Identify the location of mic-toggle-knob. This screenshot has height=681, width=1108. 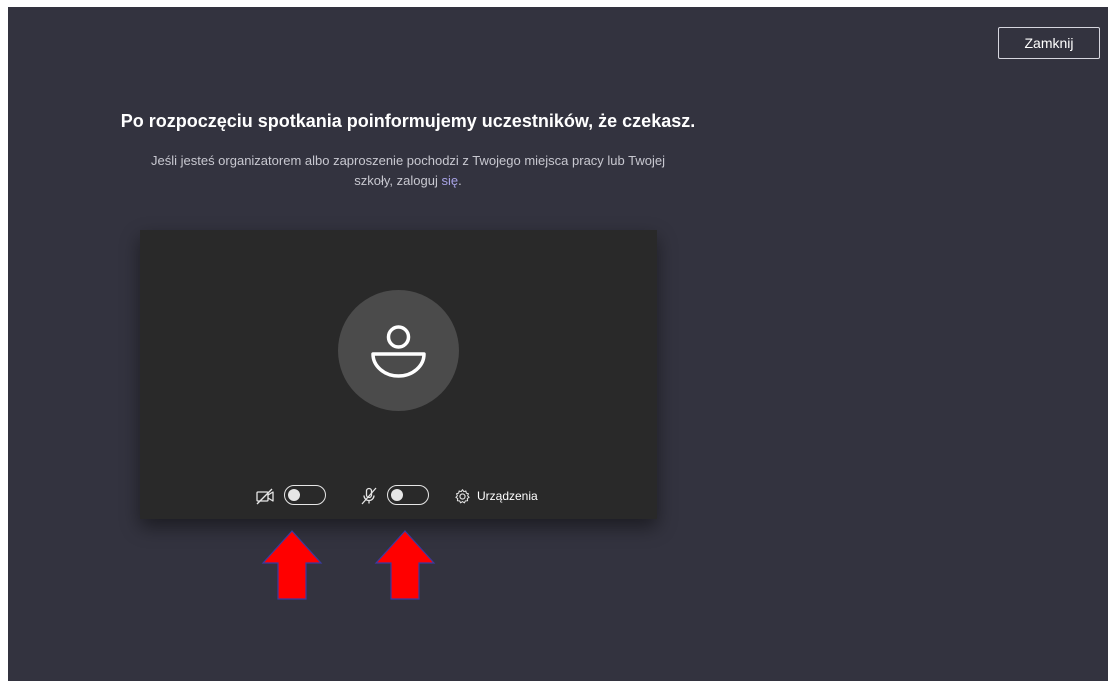
(397, 494).